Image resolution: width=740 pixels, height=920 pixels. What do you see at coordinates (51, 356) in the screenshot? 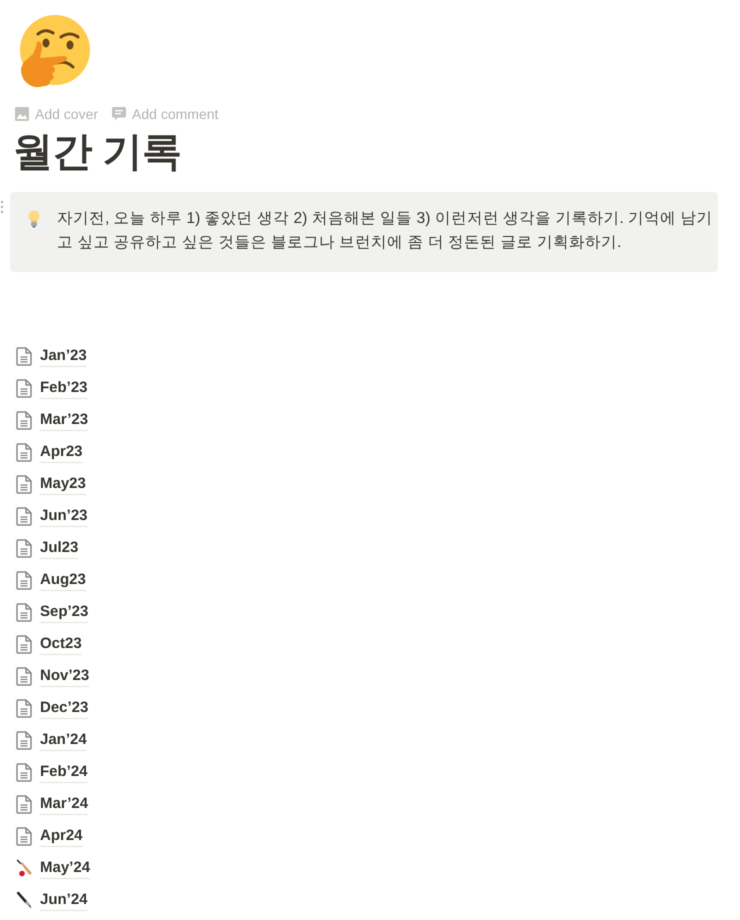
I see `page-link: Jan’23` at bounding box center [51, 356].